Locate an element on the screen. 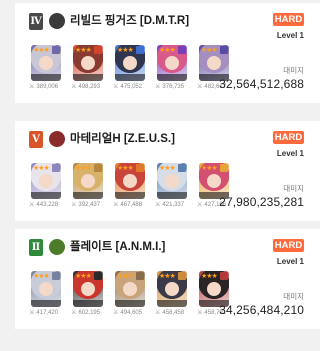 This screenshot has height=351, width=320. combat-power: ⚔ 498,293 is located at coordinates (89, 86).